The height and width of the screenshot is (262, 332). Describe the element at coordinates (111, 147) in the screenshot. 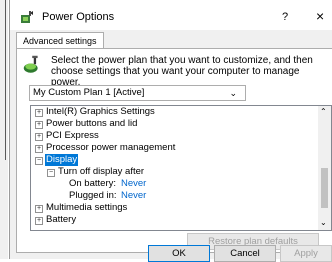

I see `tree-item-label: Processor power management` at that location.